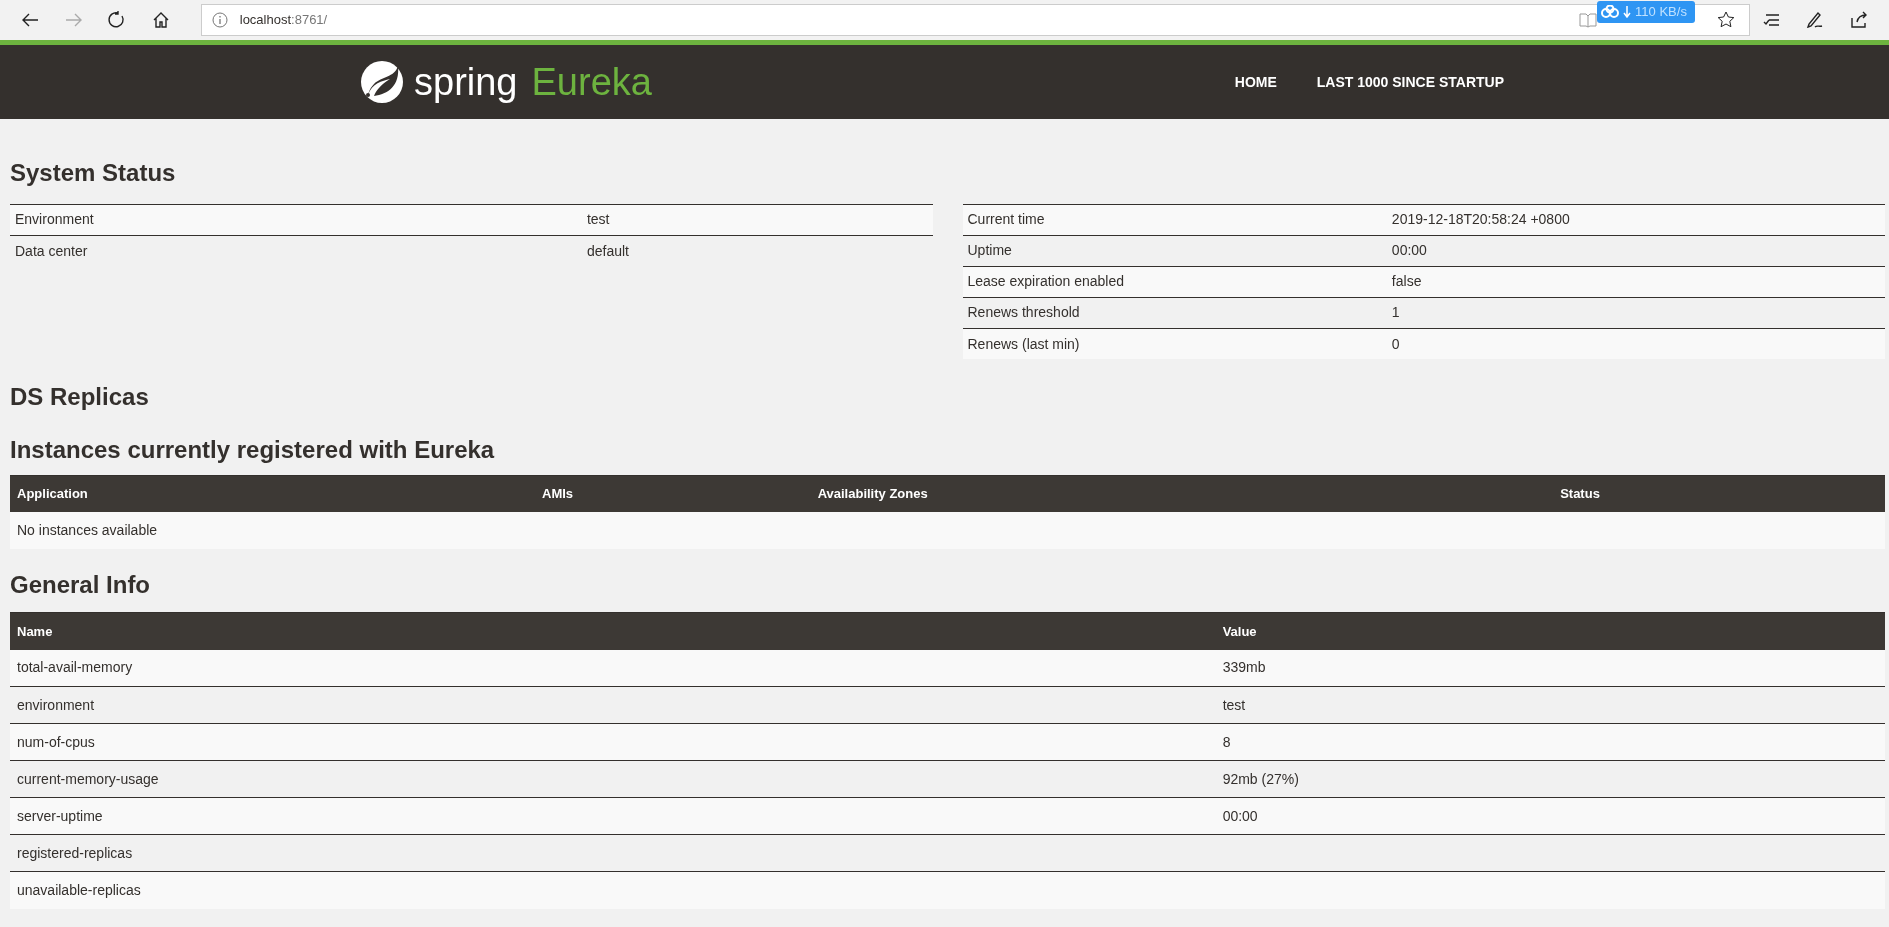 Image resolution: width=1889 pixels, height=927 pixels. What do you see at coordinates (80, 398) in the screenshot?
I see `section-heading: DS Replicas` at bounding box center [80, 398].